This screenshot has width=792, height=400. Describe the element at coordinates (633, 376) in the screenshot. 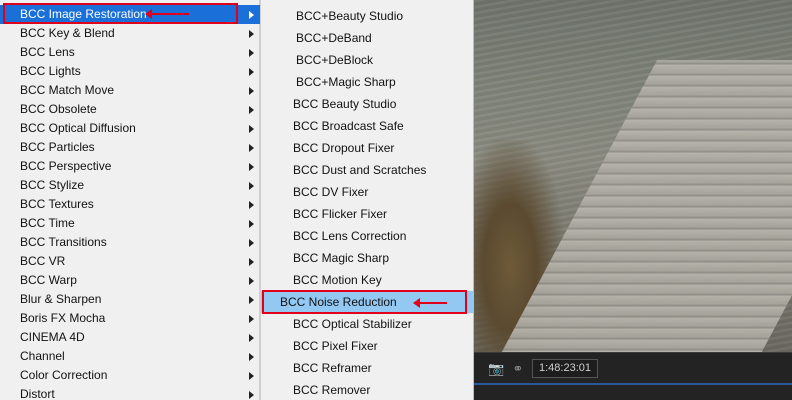

I see `timeline-bar: 📷 ⚭ 1:48:23:01` at that location.